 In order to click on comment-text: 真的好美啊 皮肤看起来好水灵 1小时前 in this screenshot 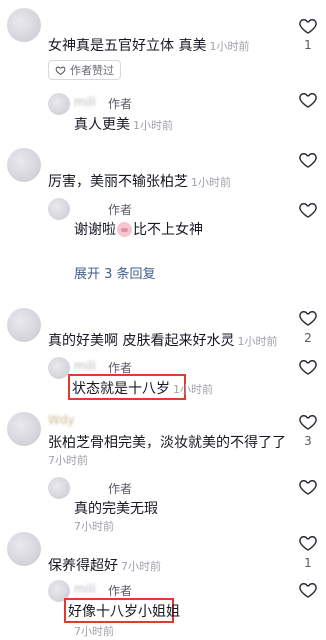, I will do `click(162, 340)`.